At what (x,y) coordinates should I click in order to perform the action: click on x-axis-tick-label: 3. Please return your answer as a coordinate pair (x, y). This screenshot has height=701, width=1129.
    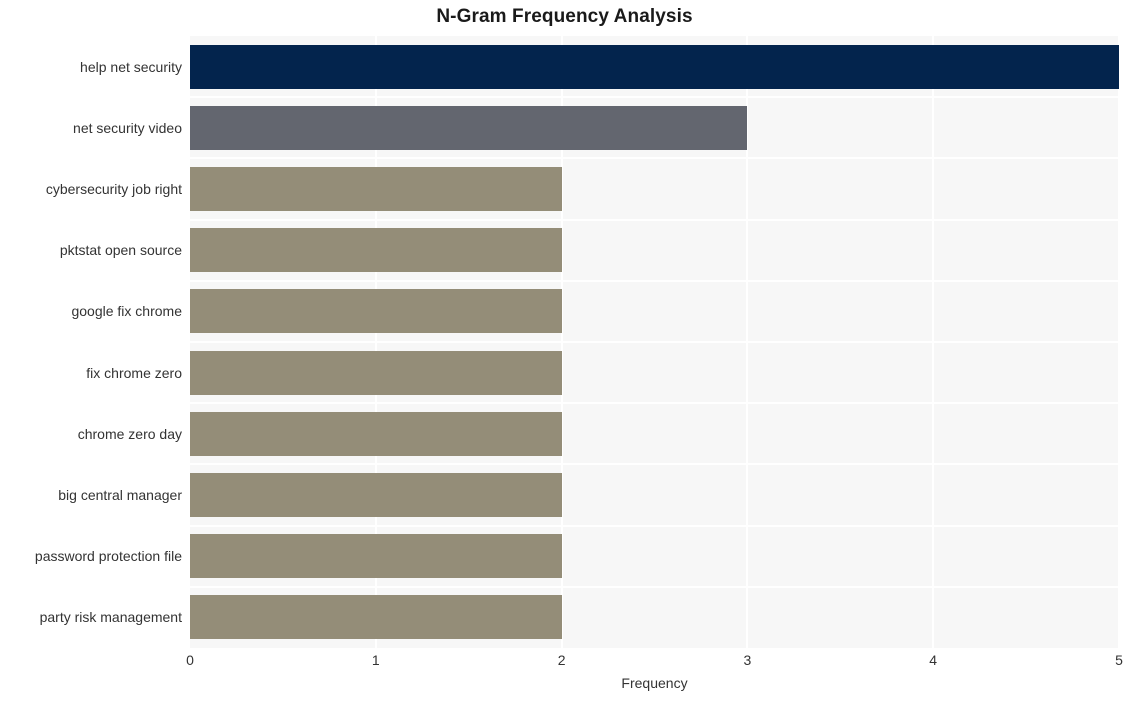
    Looking at the image, I should click on (747, 660).